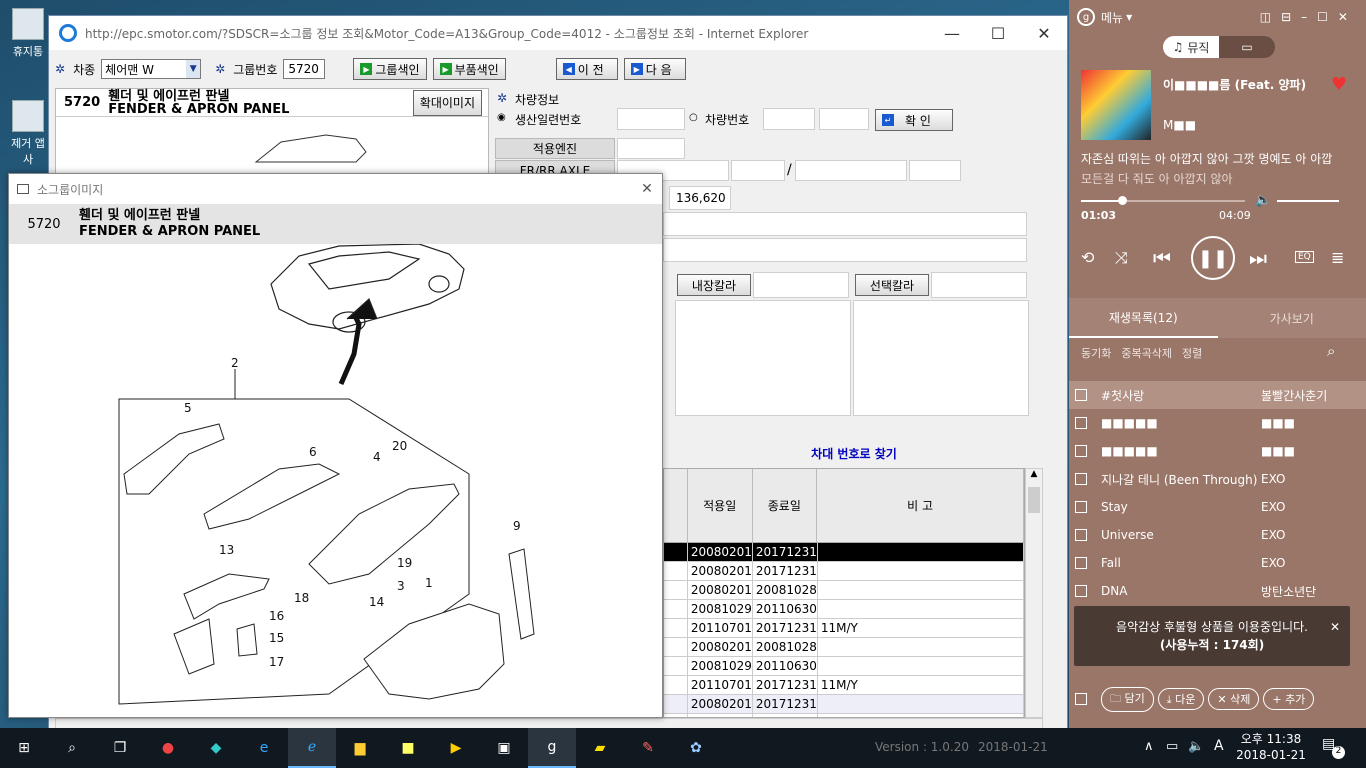 Image resolution: width=1366 pixels, height=768 pixels. What do you see at coordinates (216, 748) in the screenshot?
I see `app-button: ◆` at bounding box center [216, 748].